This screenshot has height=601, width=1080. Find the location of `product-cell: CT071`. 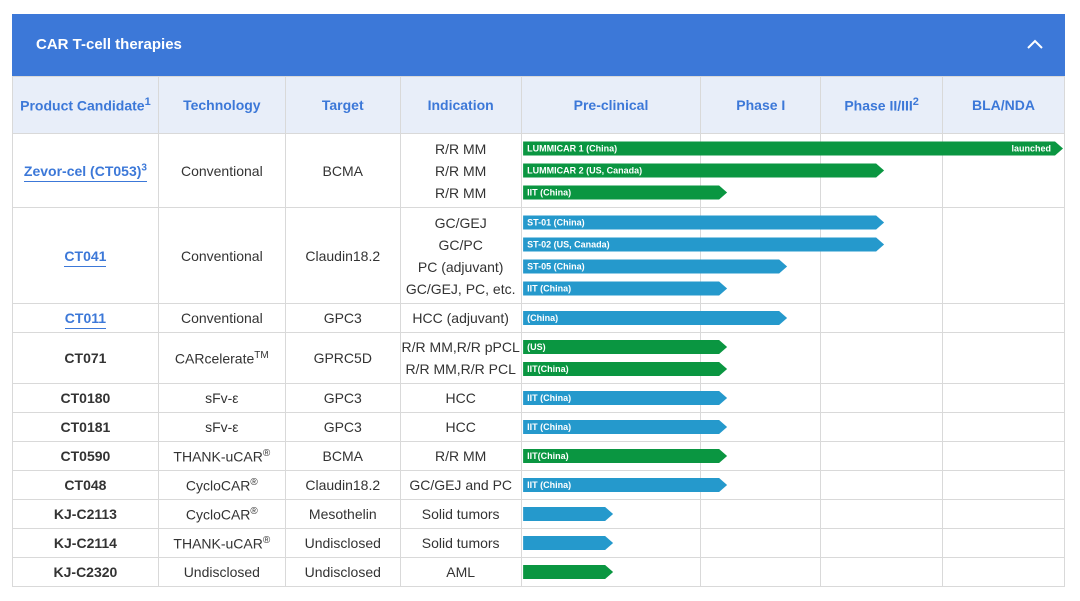

product-cell: CT071 is located at coordinates (85, 358).